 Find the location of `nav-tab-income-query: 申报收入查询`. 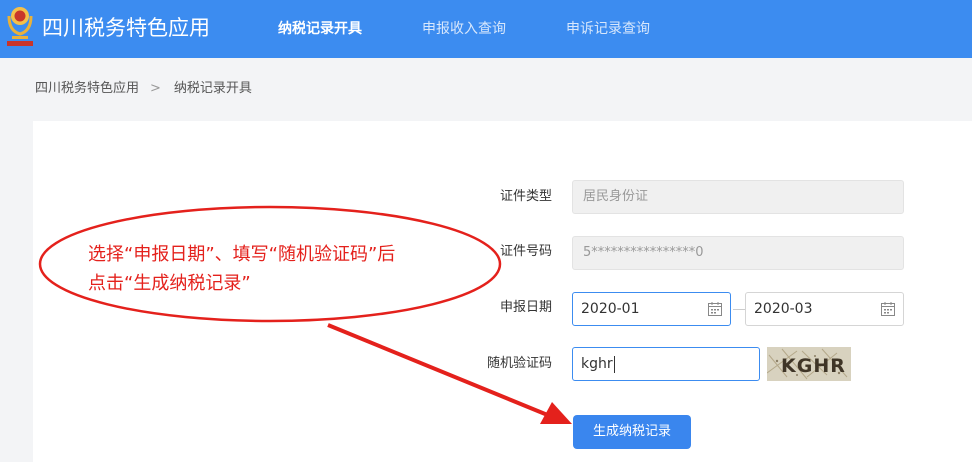

nav-tab-income-query: 申报收入查询 is located at coordinates (464, 29).